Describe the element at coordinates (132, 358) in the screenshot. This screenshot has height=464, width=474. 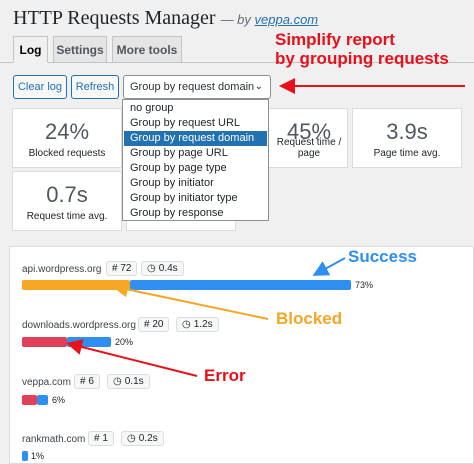
I see `arrow-to-error` at that location.